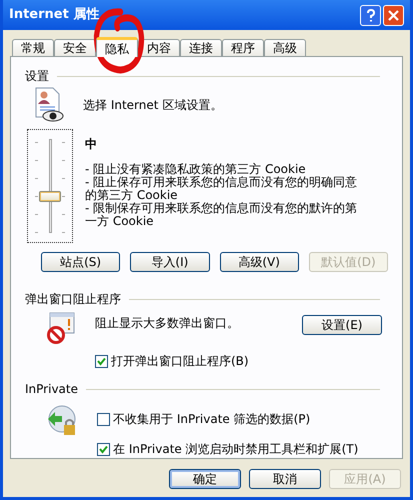 This screenshot has height=500, width=413. Describe the element at coordinates (205, 479) in the screenshot. I see `dialog-button: 确定` at that location.